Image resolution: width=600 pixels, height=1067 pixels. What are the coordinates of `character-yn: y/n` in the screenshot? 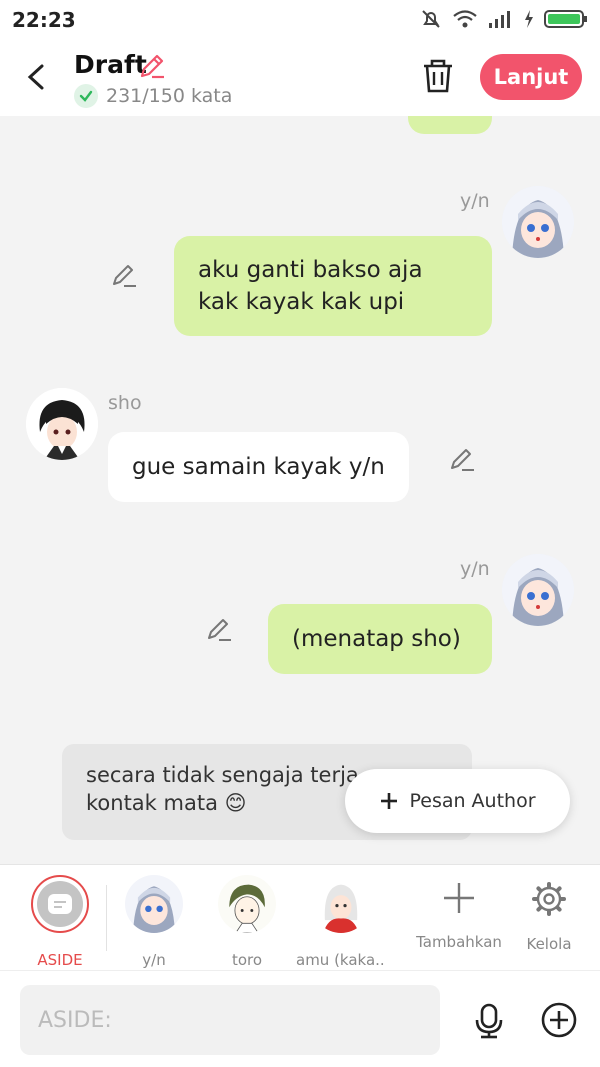 It's located at (154, 922).